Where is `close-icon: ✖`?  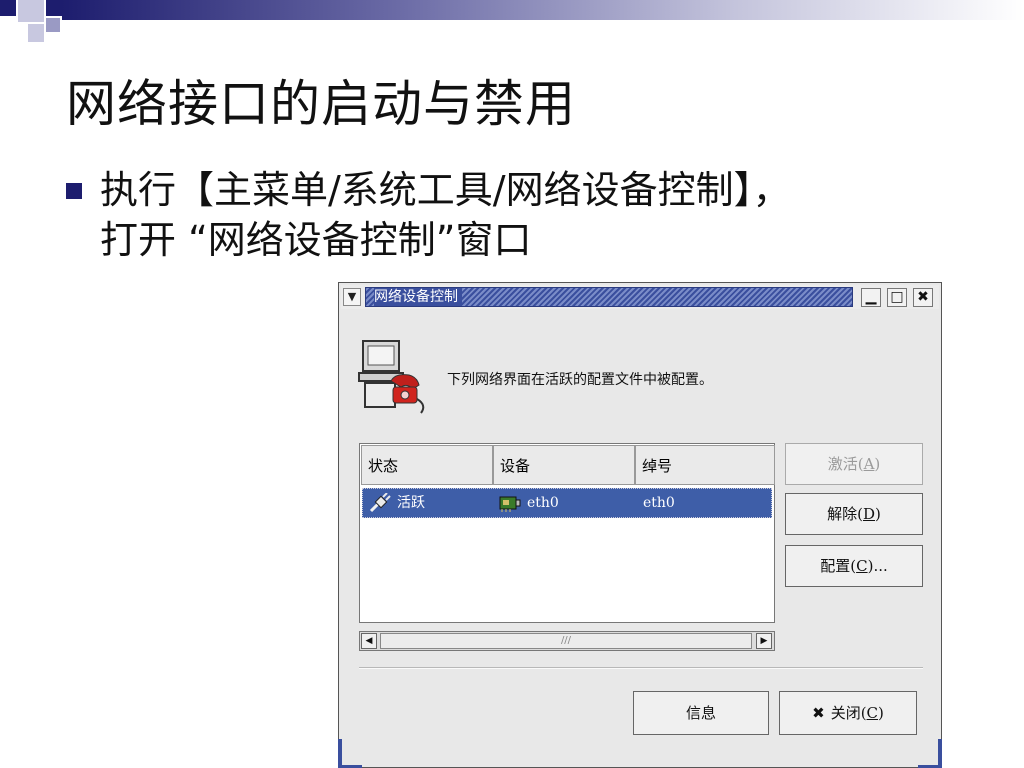
close-icon: ✖ is located at coordinates (923, 297).